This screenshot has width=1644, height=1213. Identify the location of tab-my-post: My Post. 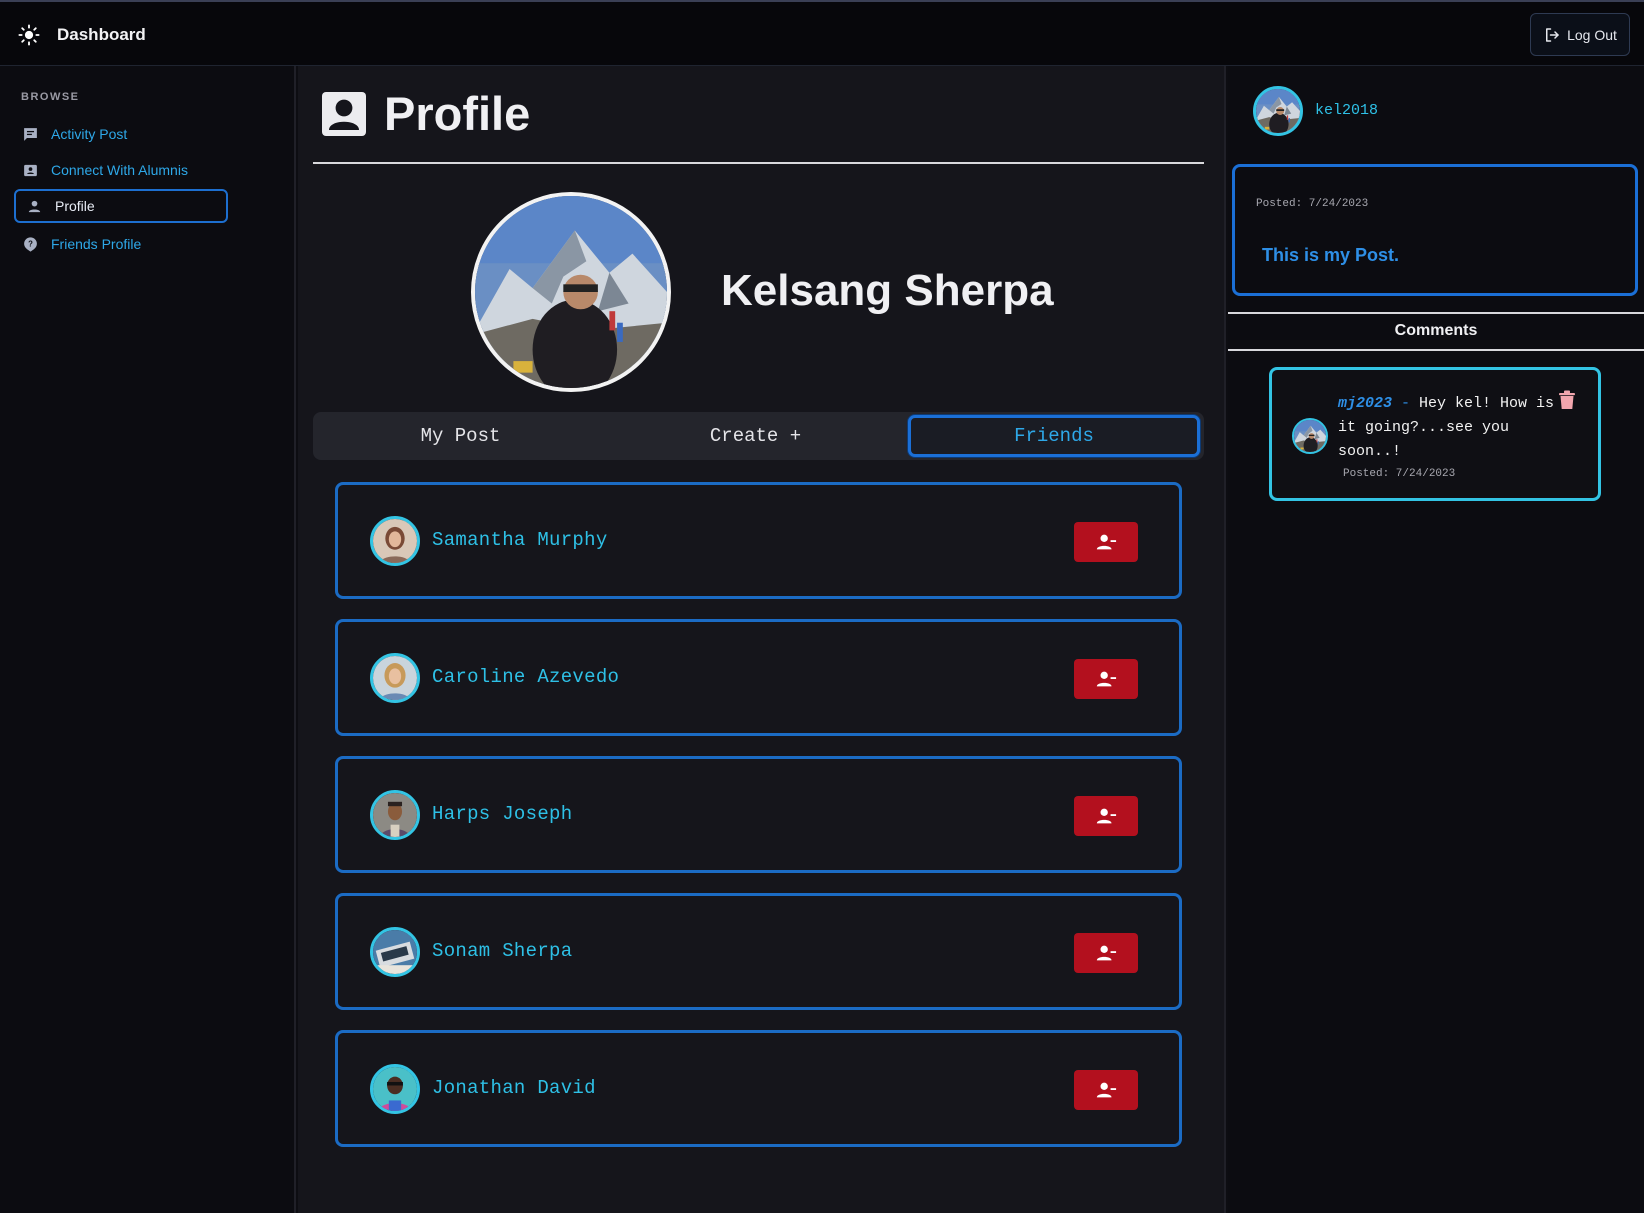
(460, 436).